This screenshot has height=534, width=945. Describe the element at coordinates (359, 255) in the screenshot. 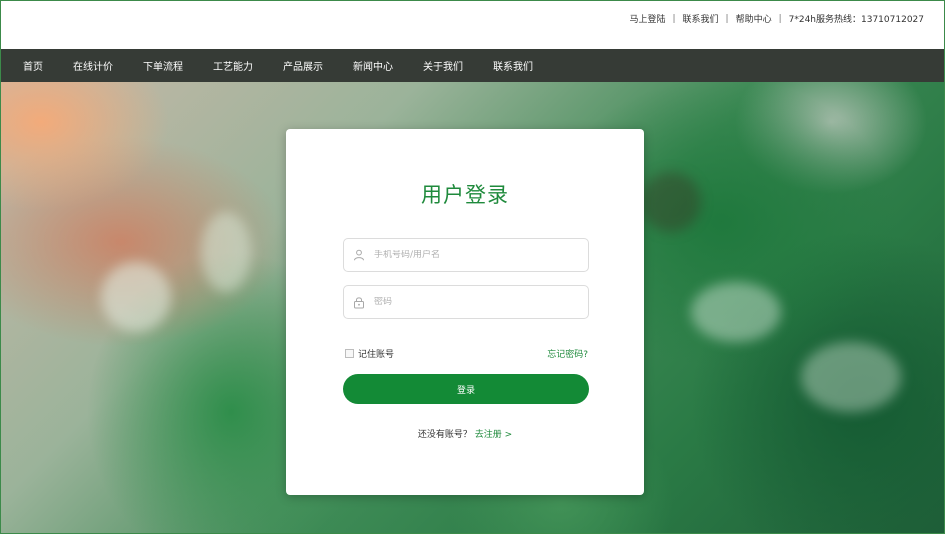

I see `user-icon` at that location.